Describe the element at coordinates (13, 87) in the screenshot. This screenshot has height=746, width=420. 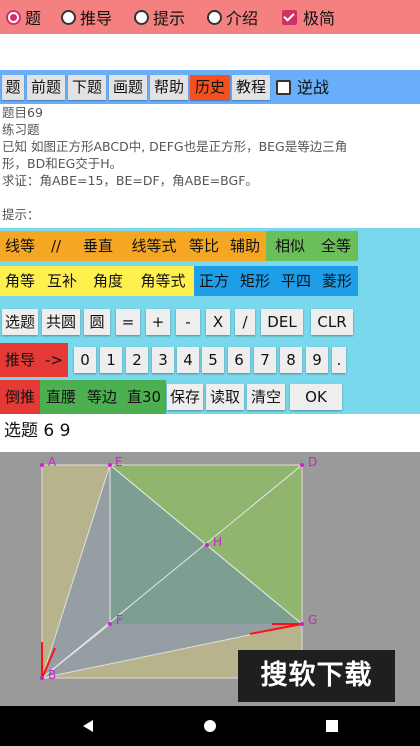
I see `problem-button: 题` at that location.